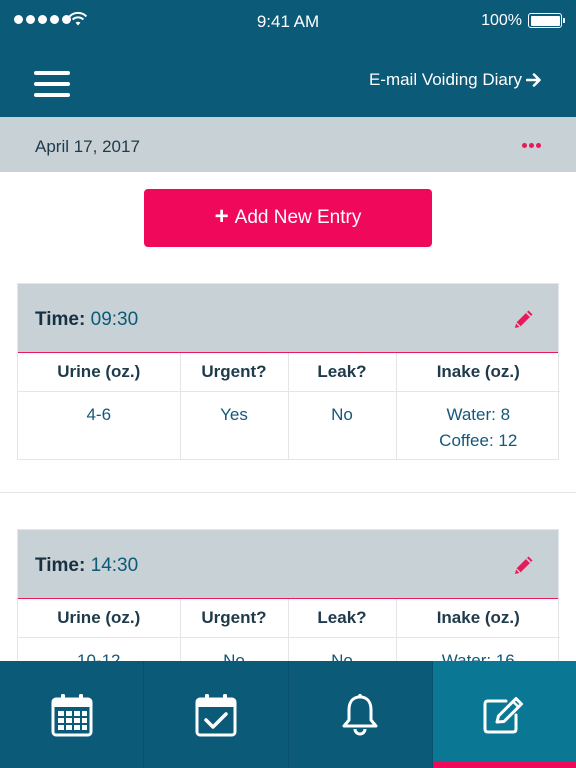  Describe the element at coordinates (298, 217) in the screenshot. I see `add-new-entry-label: Add New Entry` at that location.